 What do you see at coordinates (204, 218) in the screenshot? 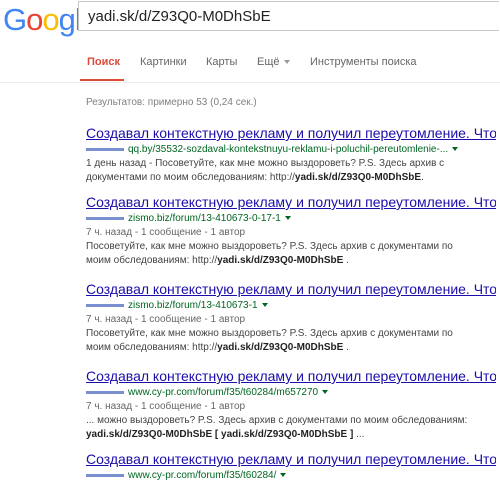
I see `result-url-text: zismo.biz/forum/13-410673-0-17-1` at bounding box center [204, 218].